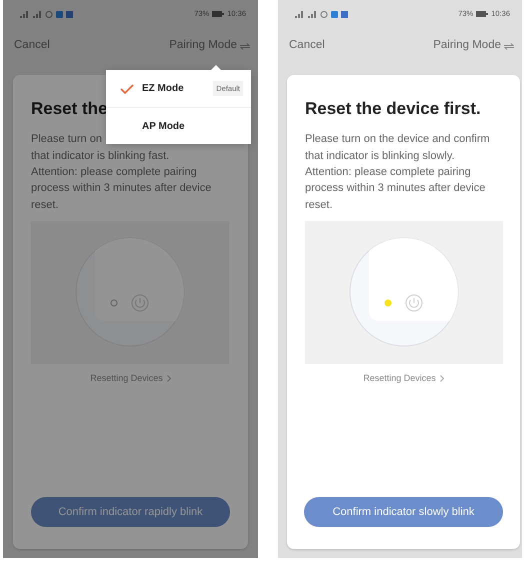 The image size is (524, 561). I want to click on instructions-text: Please turn on the device and confirm that indicator is blinking slowly. Attention: please complete pairing process within 3 minutes after device reset., so click(398, 172).